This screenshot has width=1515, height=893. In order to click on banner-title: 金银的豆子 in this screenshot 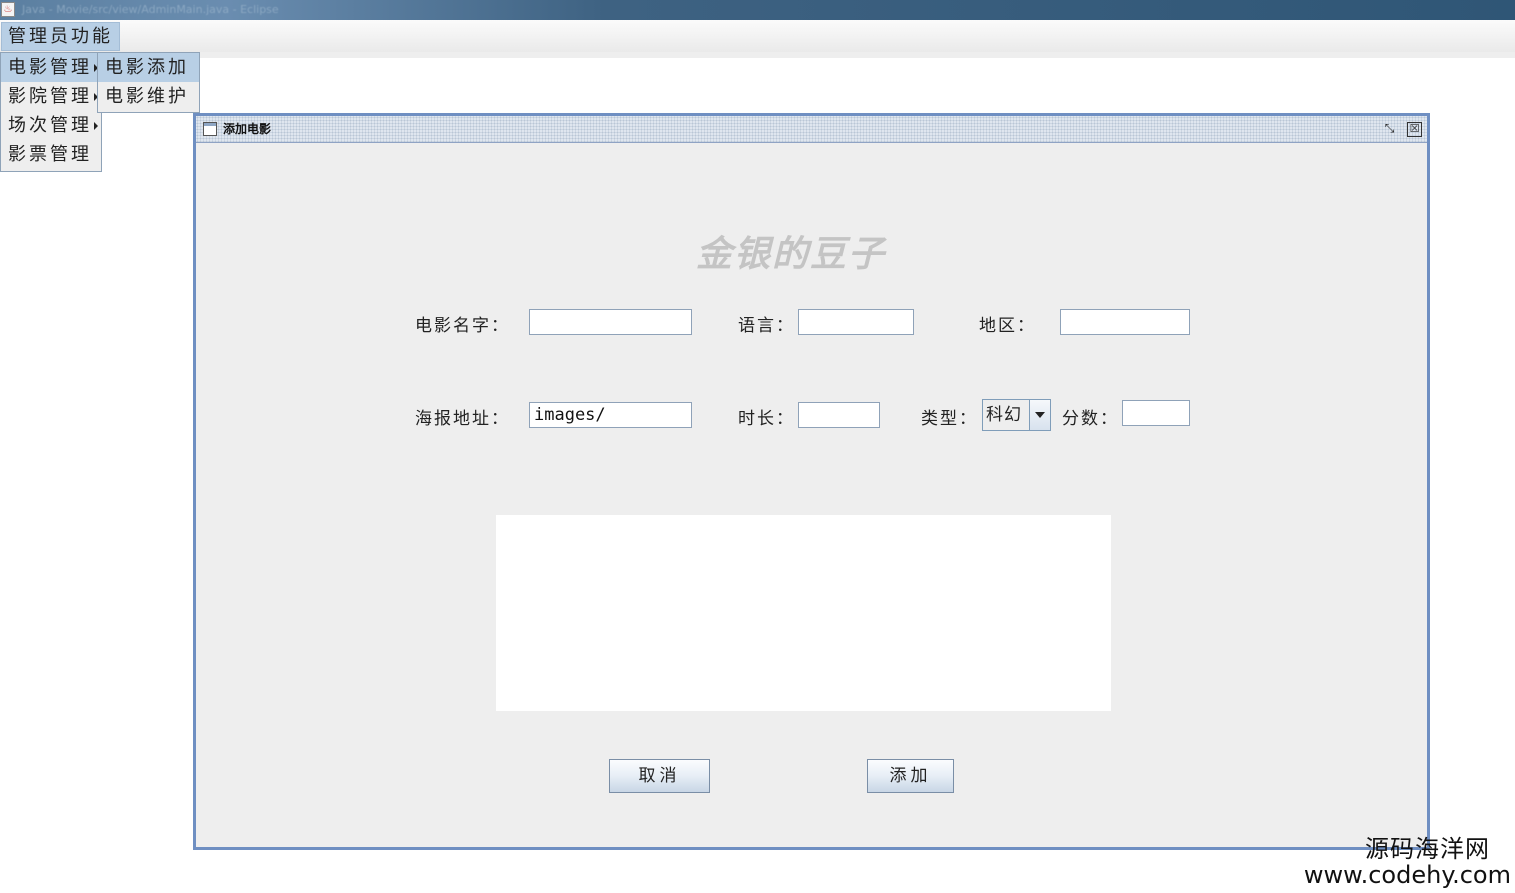, I will do `click(790, 254)`.